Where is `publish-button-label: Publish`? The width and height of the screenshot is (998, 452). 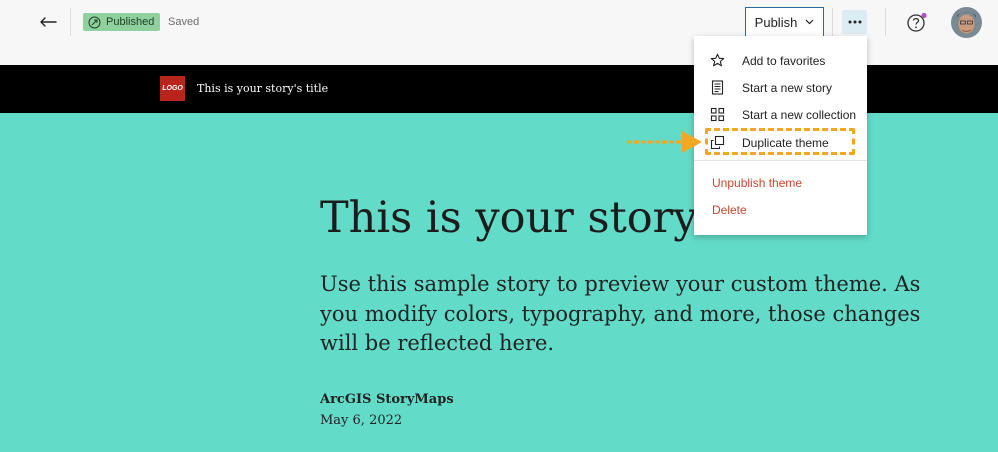 publish-button-label: Publish is located at coordinates (776, 22).